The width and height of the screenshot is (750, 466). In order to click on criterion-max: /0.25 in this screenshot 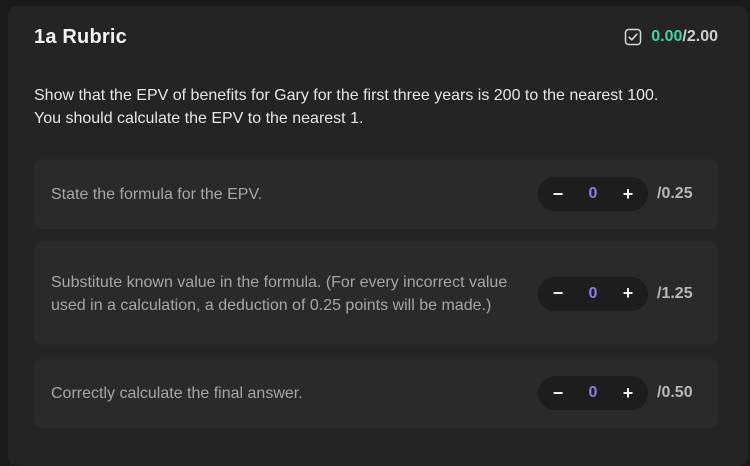, I will do `click(675, 193)`.